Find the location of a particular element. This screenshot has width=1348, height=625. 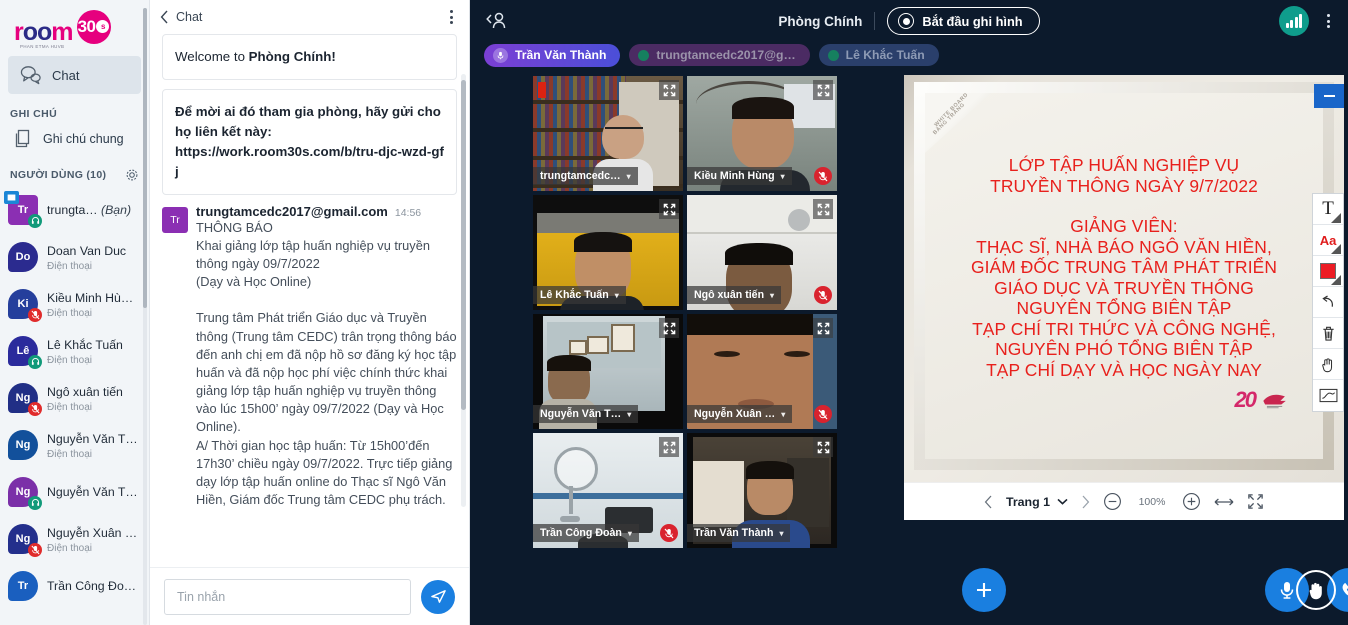

delete-tool-button is located at coordinates (1328, 333).